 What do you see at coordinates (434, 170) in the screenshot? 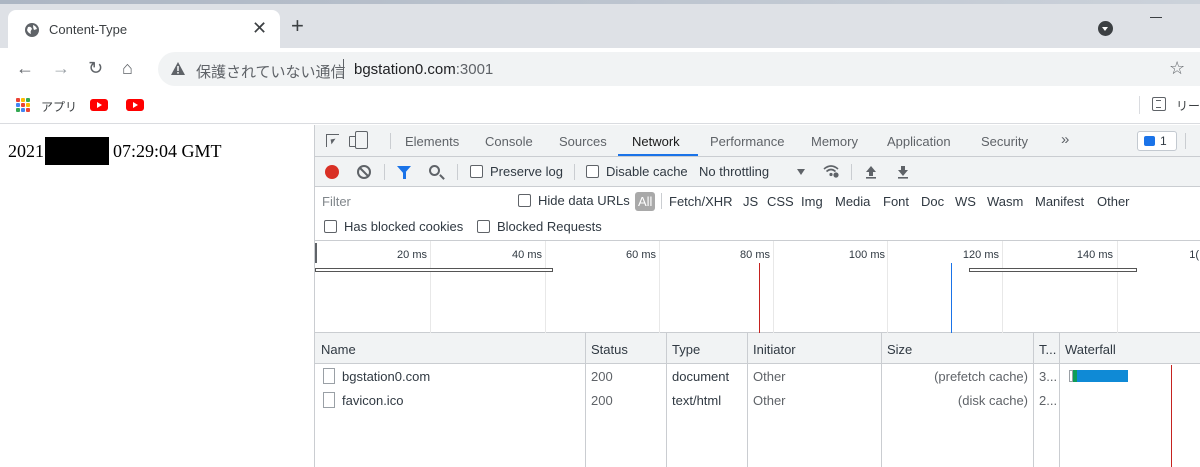
I see `search-icon` at bounding box center [434, 170].